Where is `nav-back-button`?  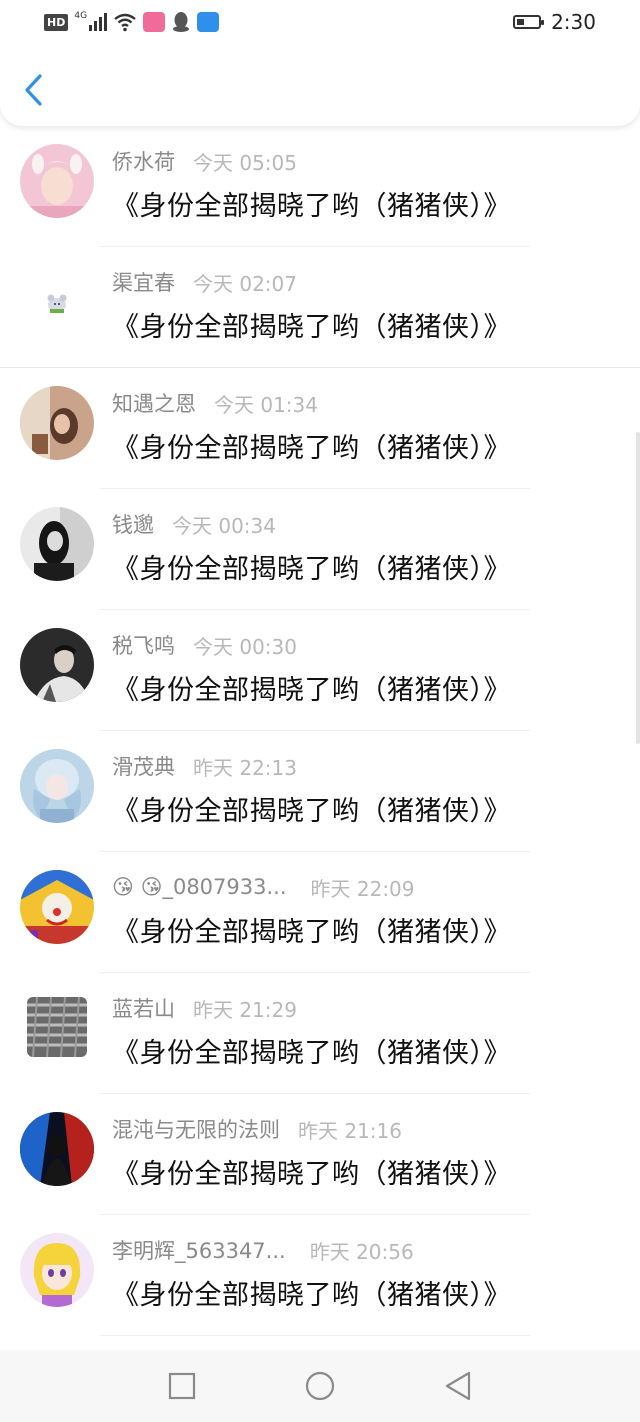
nav-back-button is located at coordinates (458, 1386).